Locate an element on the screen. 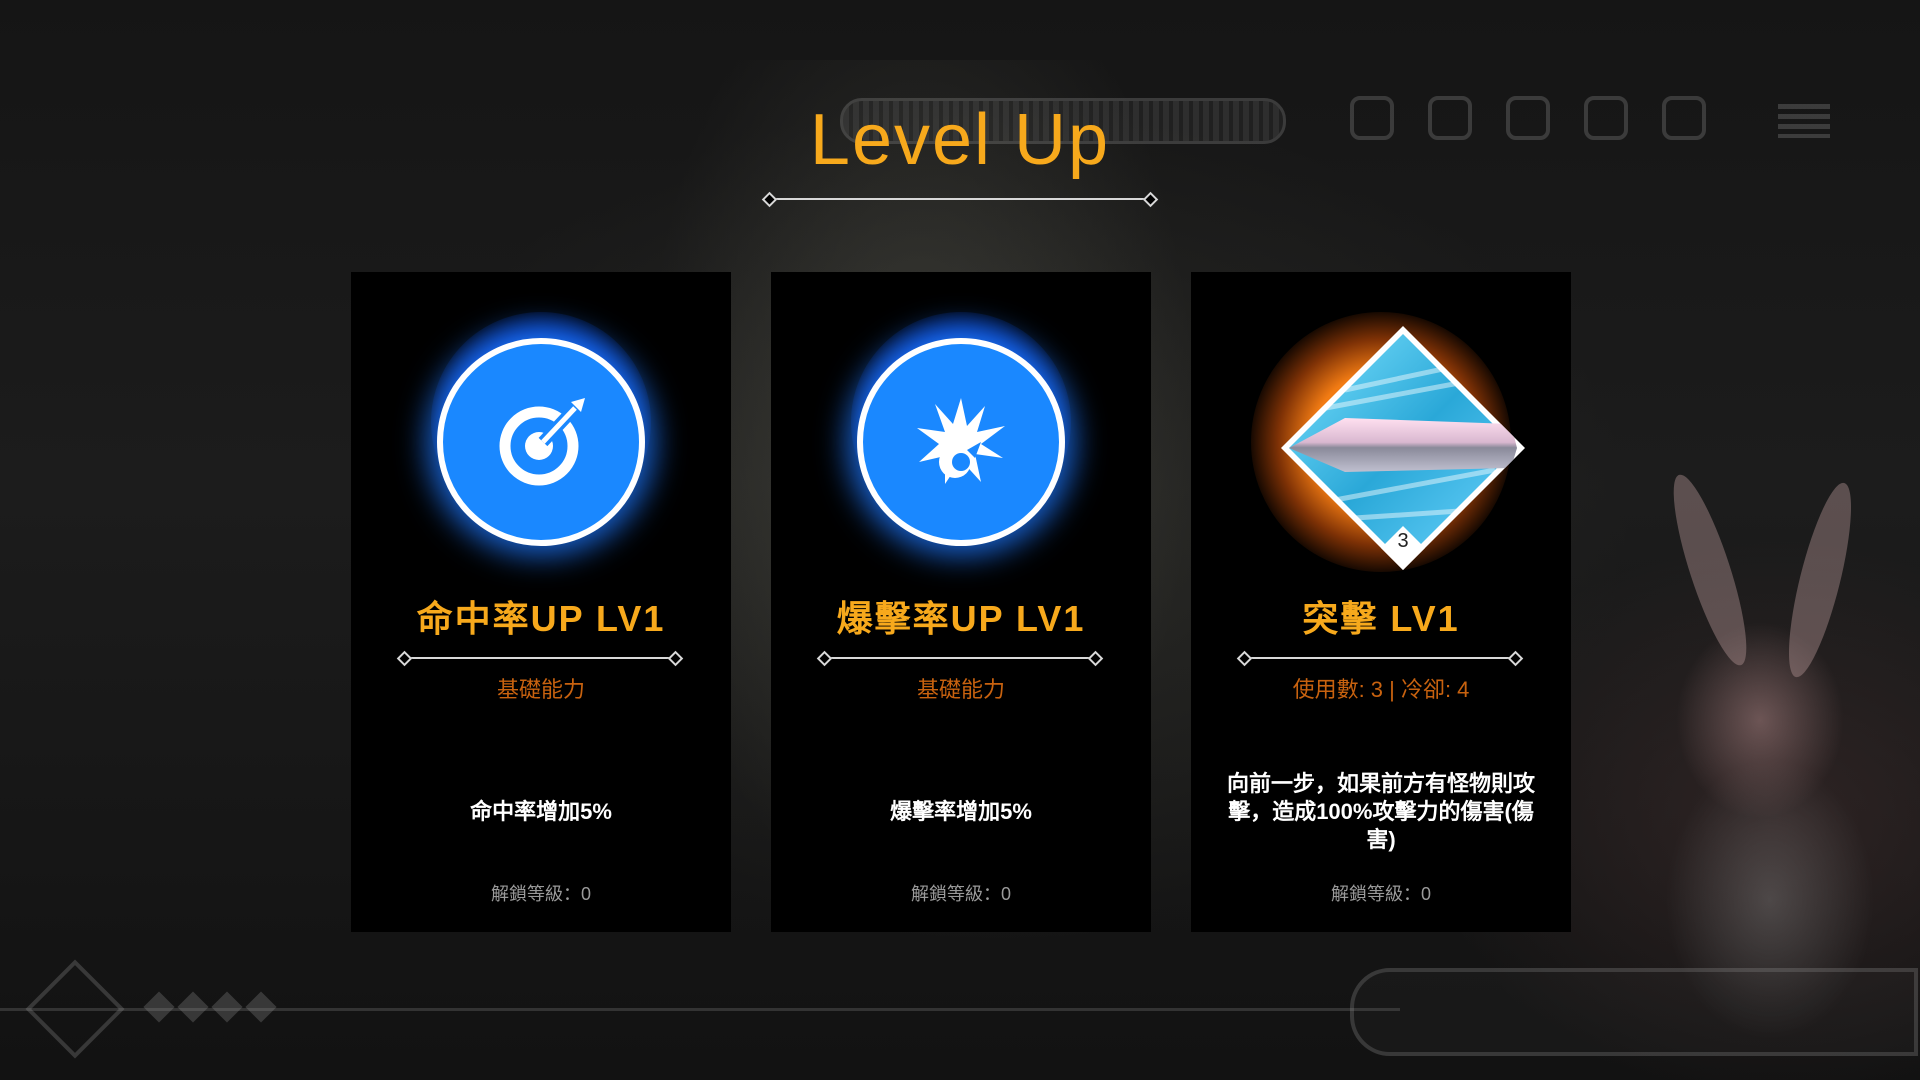  card-title: 爆擊率UP LV1 is located at coordinates (961, 618).